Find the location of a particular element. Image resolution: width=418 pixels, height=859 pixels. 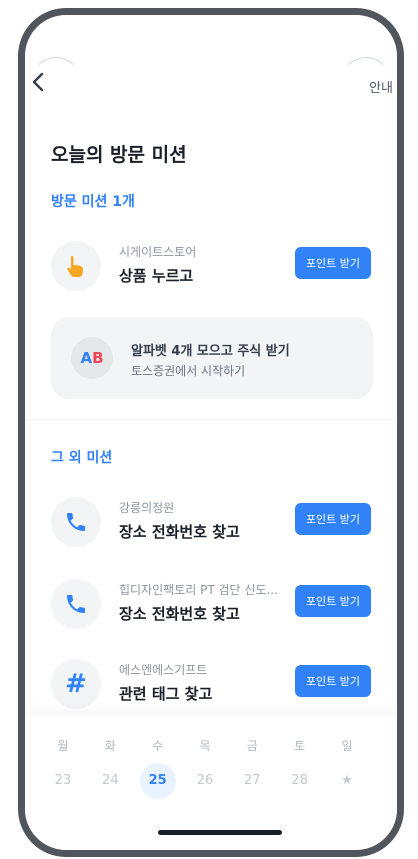

mission-task: 상품 누르고 is located at coordinates (156, 276).